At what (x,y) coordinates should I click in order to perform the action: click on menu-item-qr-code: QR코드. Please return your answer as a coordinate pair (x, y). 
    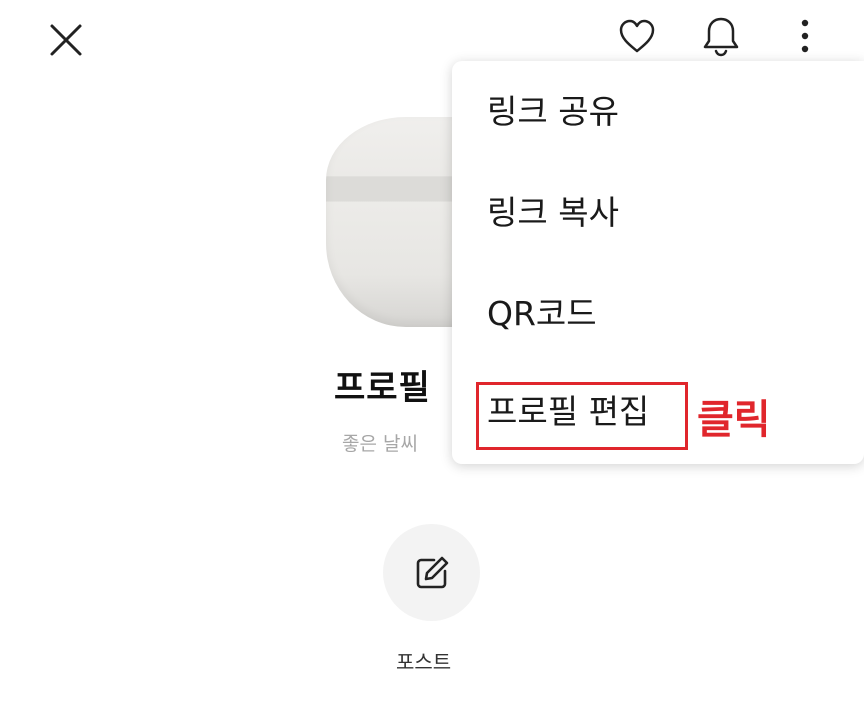
    Looking at the image, I should click on (542, 314).